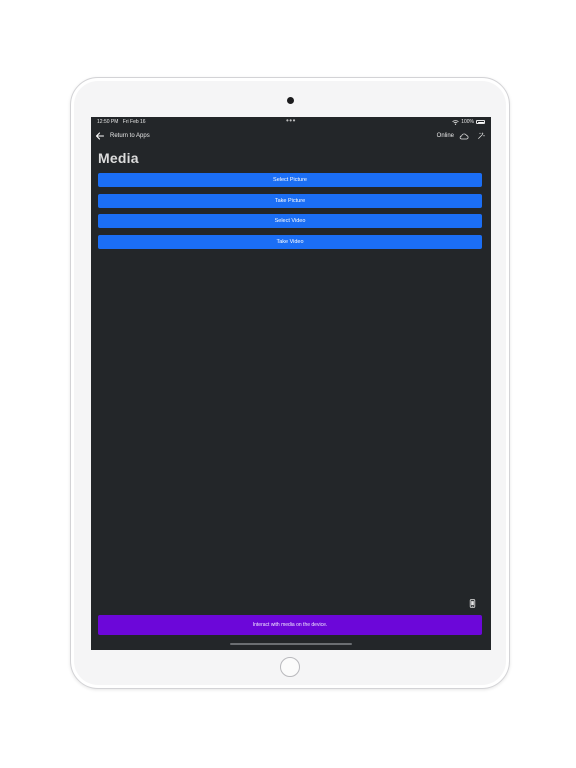  I want to click on status-bar: 12:50 PM Fri Feb 16 ••• 100%, so click(291, 122).